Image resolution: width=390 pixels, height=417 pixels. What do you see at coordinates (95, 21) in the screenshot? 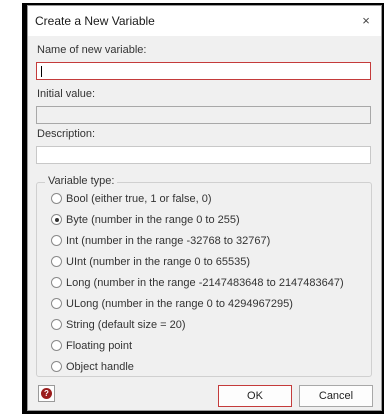
I see `dialog-title: Create a New Variable` at bounding box center [95, 21].